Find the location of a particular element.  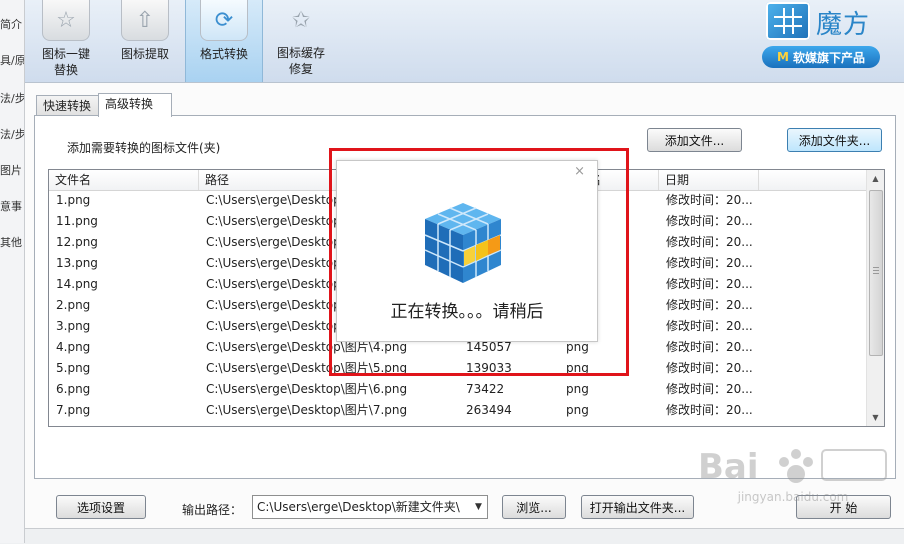

star-frame-icon: ☆ is located at coordinates (66, 20).